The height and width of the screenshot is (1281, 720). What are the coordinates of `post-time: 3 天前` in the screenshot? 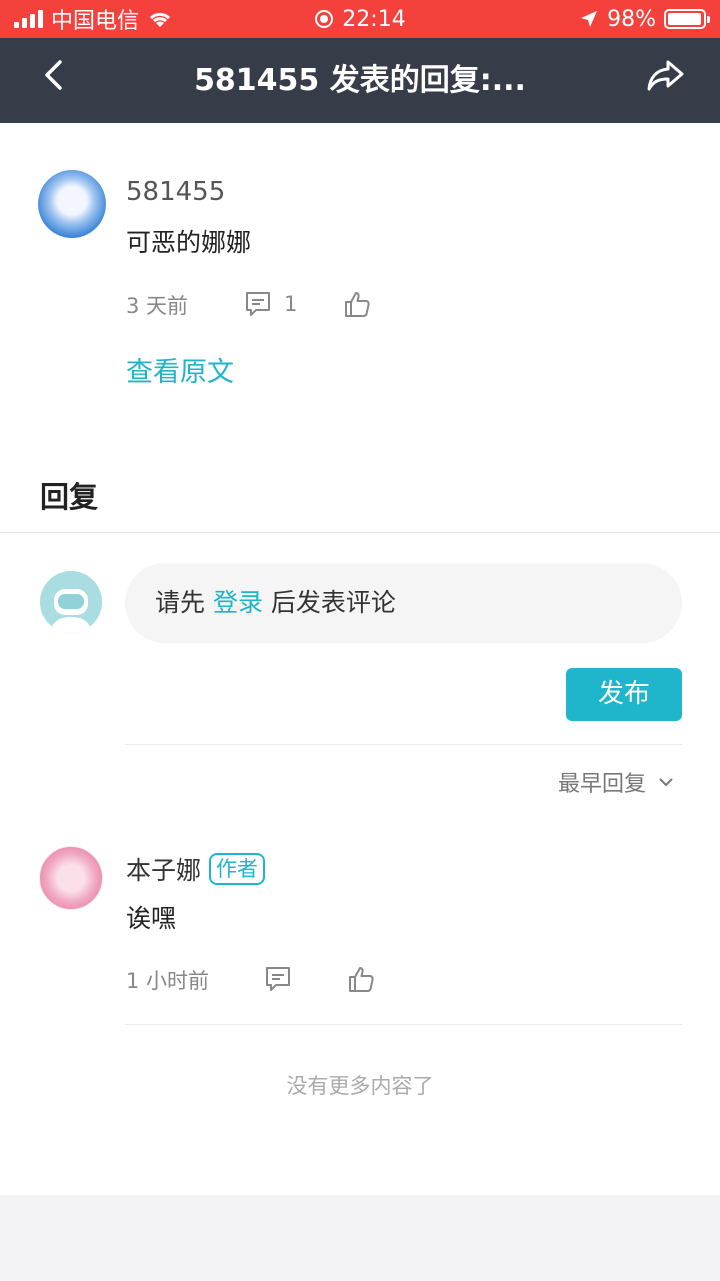 It's located at (157, 306).